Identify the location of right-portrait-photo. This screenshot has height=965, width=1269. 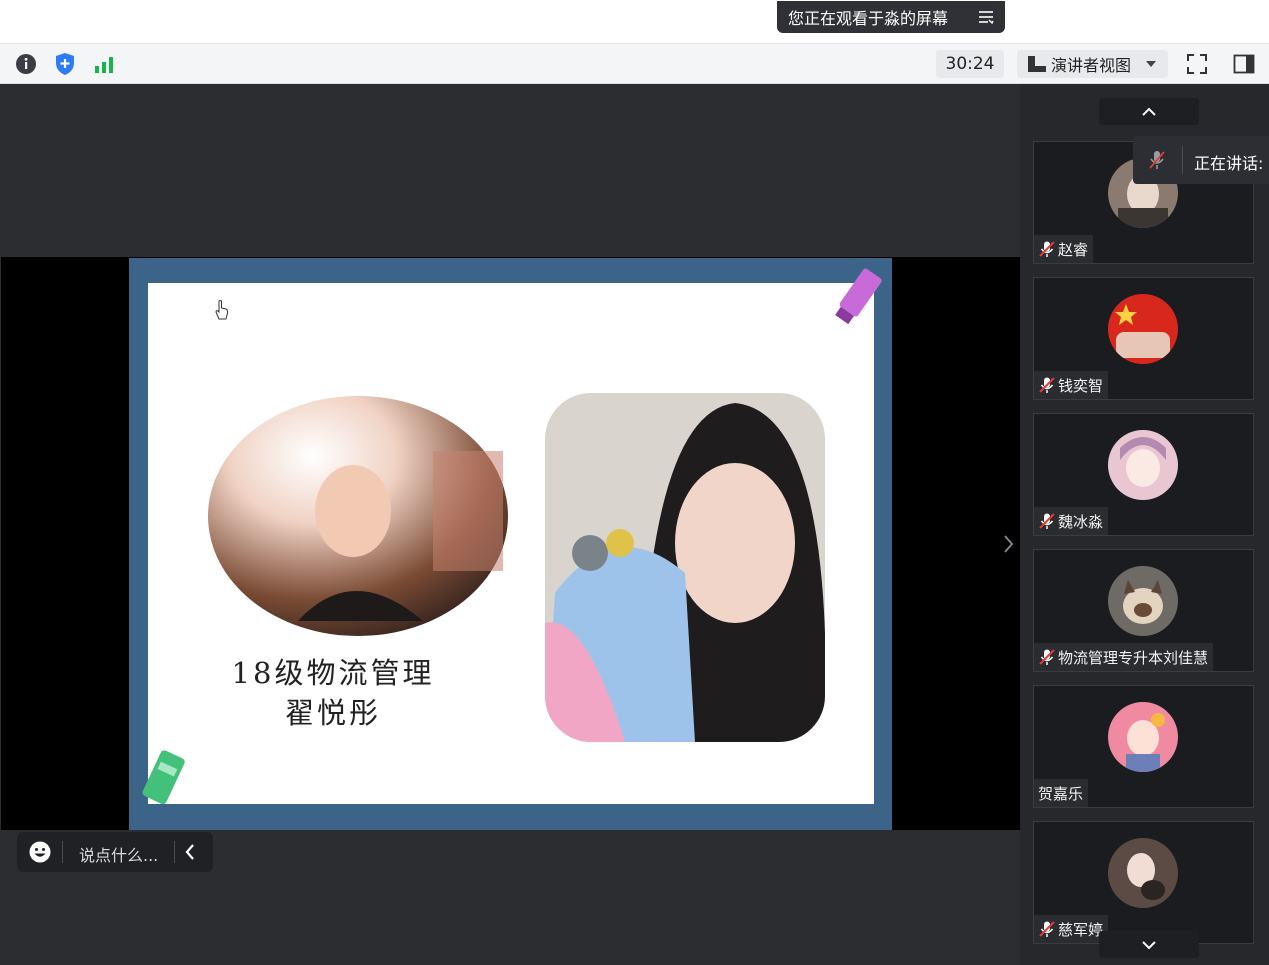
(685, 567).